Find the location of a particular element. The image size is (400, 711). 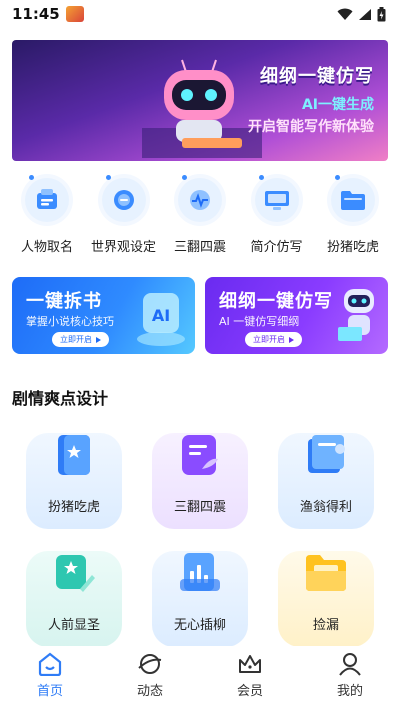

grid-item-underdog: 扮猪吃虎 is located at coordinates (74, 481).